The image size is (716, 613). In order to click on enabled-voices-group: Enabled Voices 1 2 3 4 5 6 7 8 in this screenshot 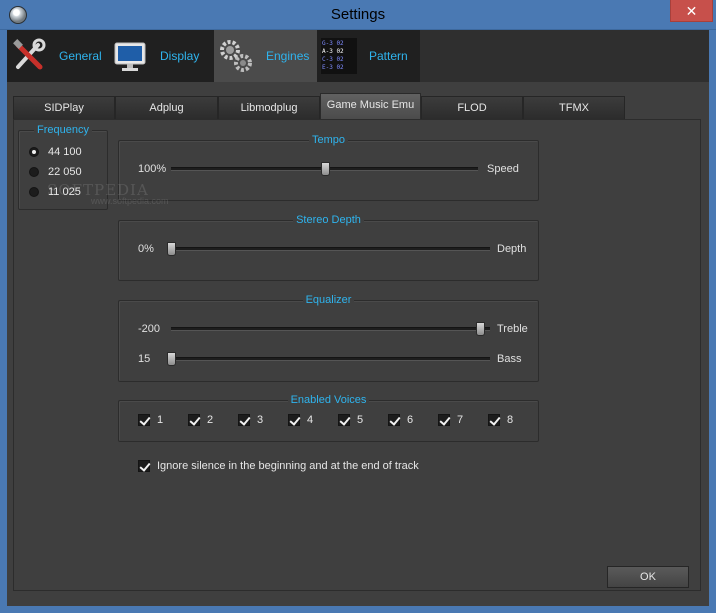, I will do `click(328, 418)`.